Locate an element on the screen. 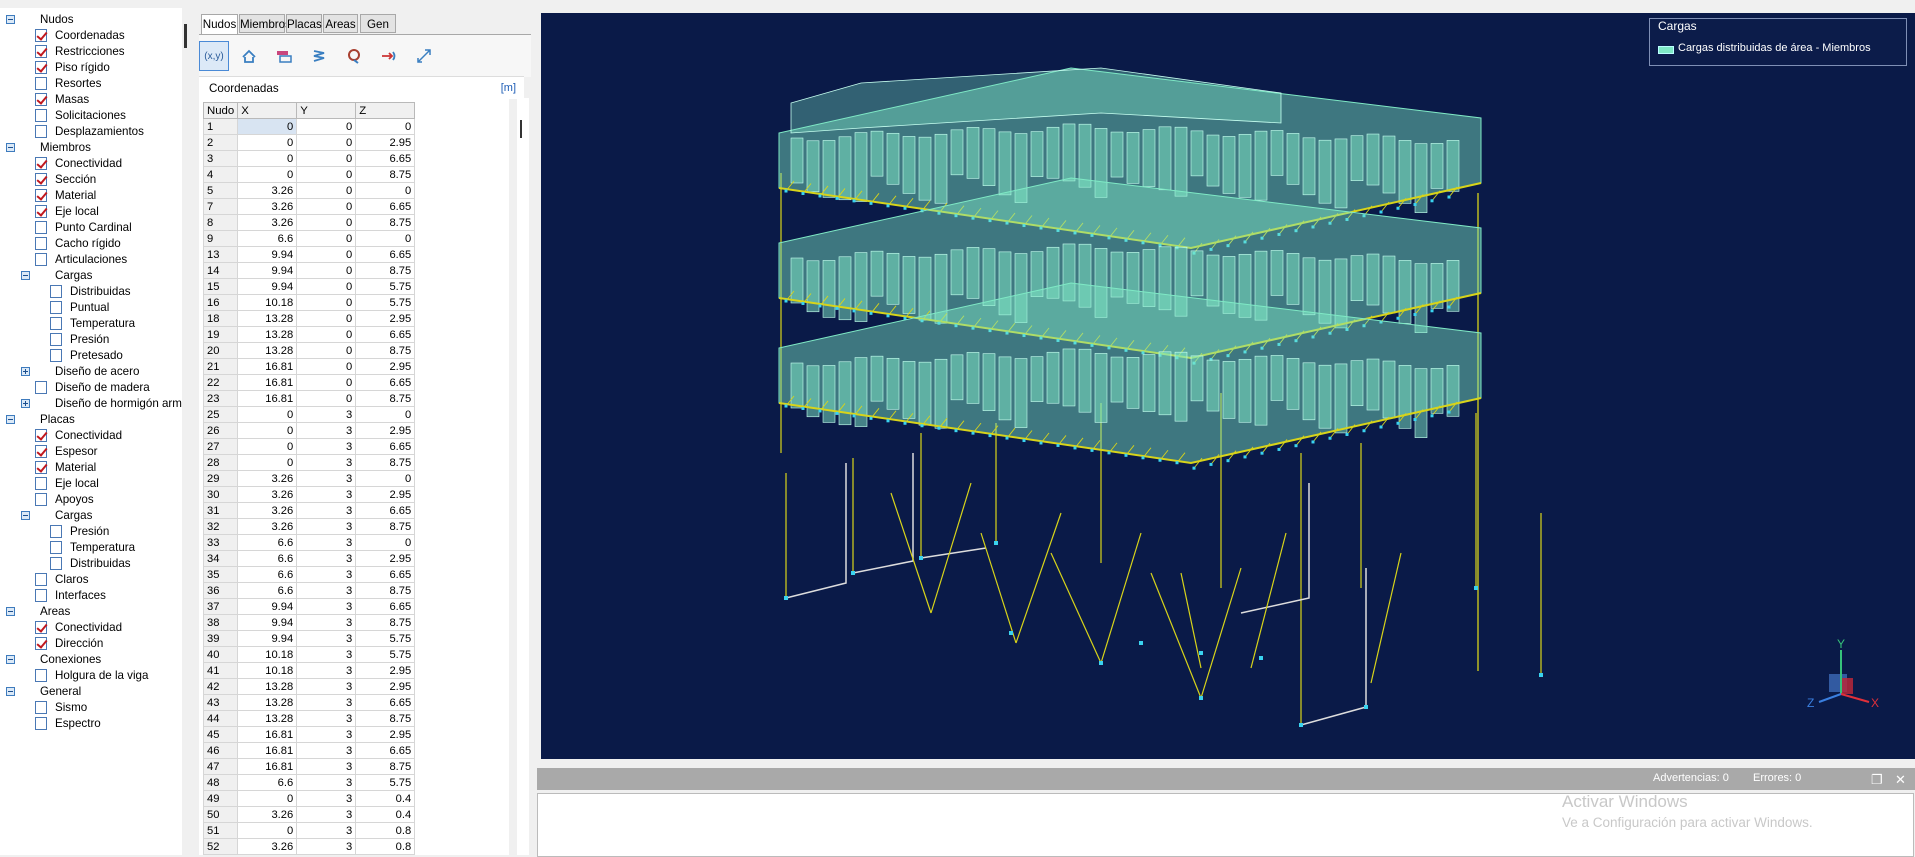 This screenshot has width=1915, height=857. table-row: 34 6.6 3 2.95 is located at coordinates (309, 558).